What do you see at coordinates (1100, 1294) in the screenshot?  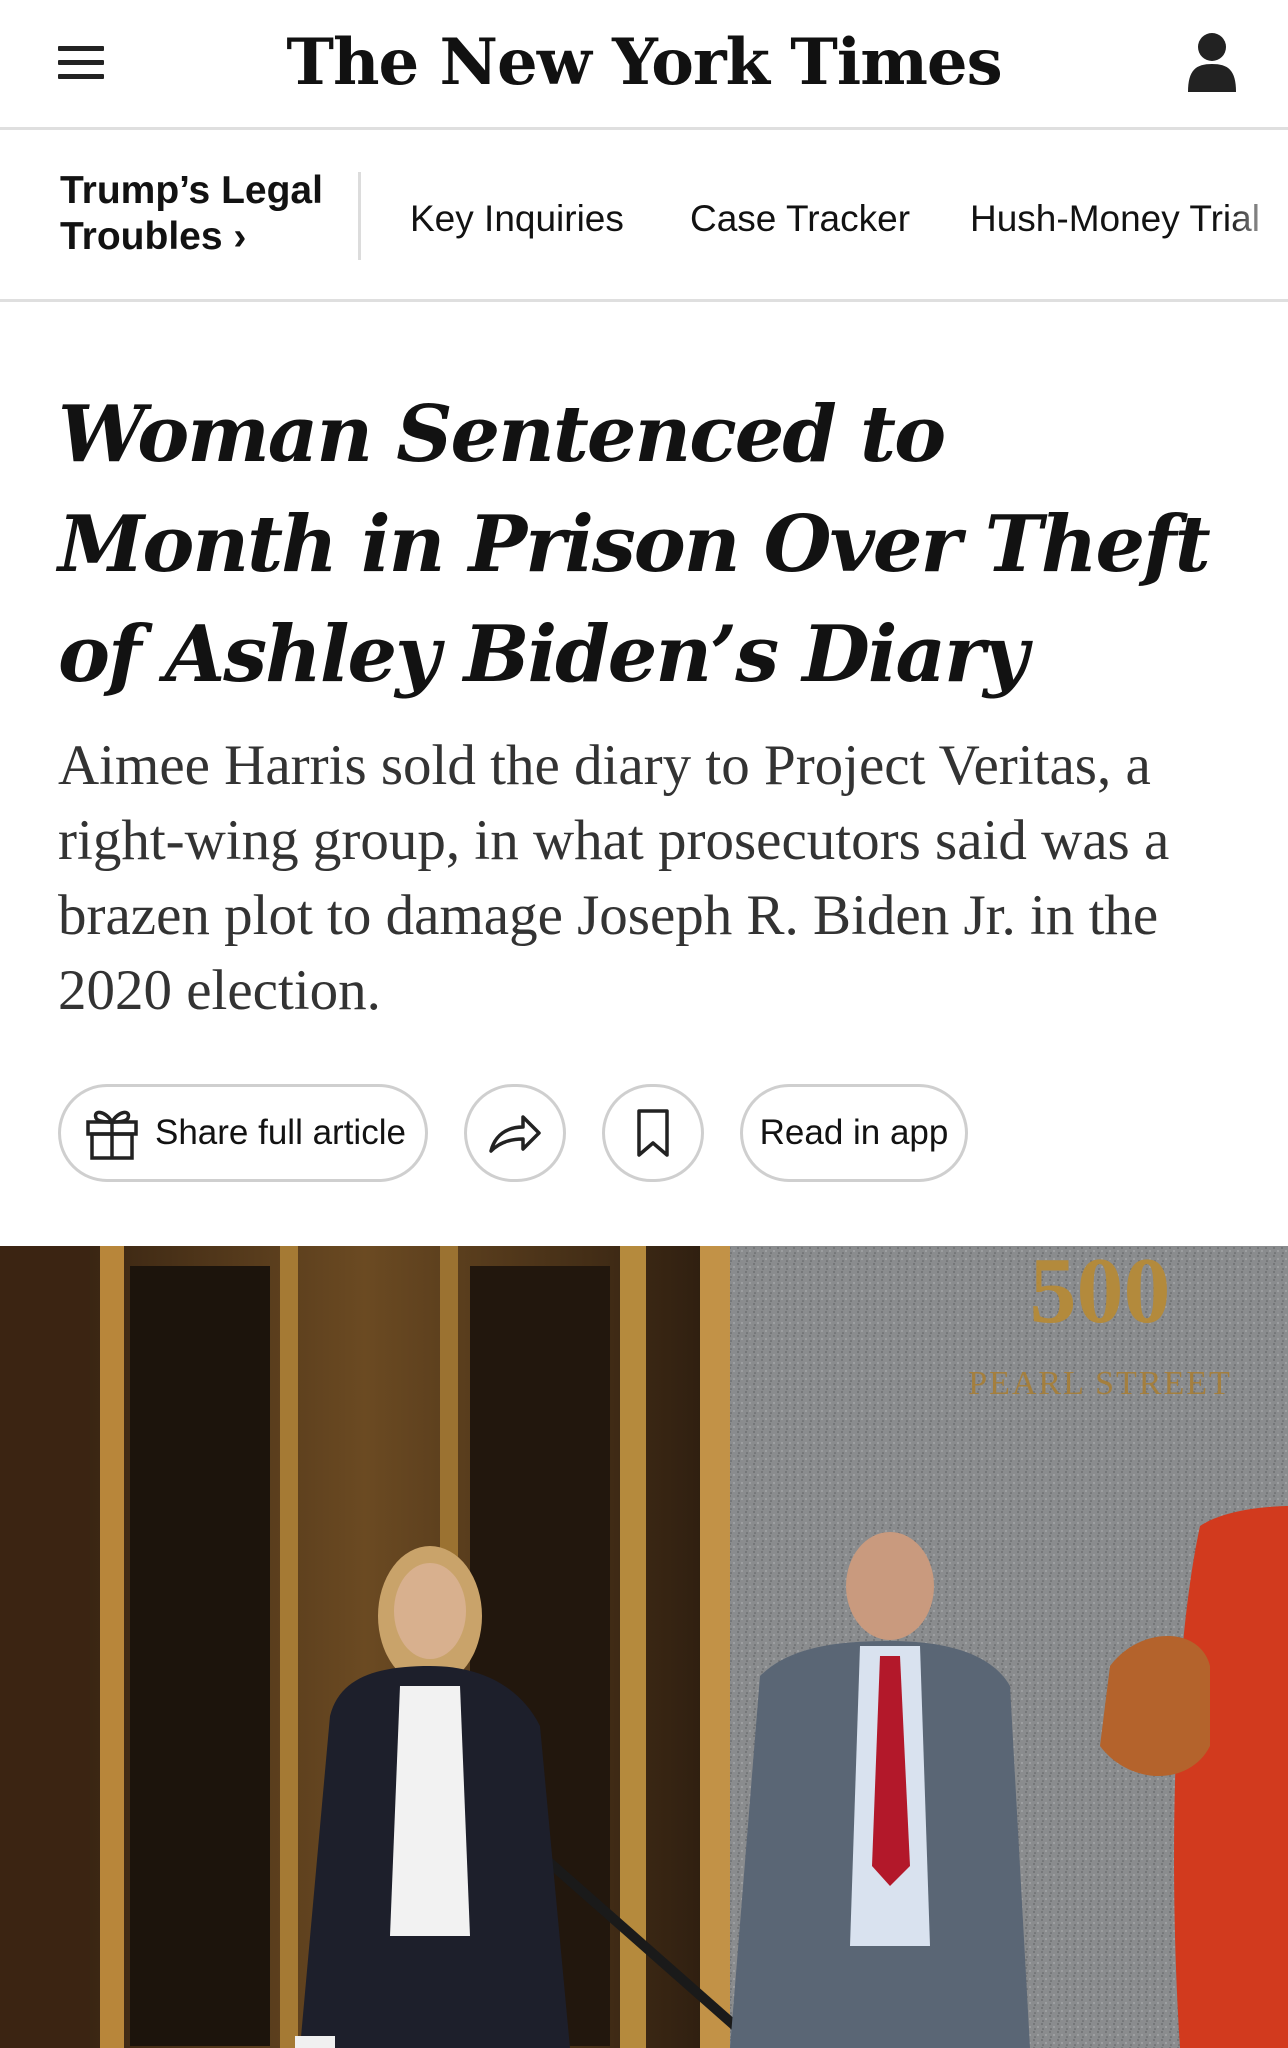 I see `building-sign-number: 500` at bounding box center [1100, 1294].